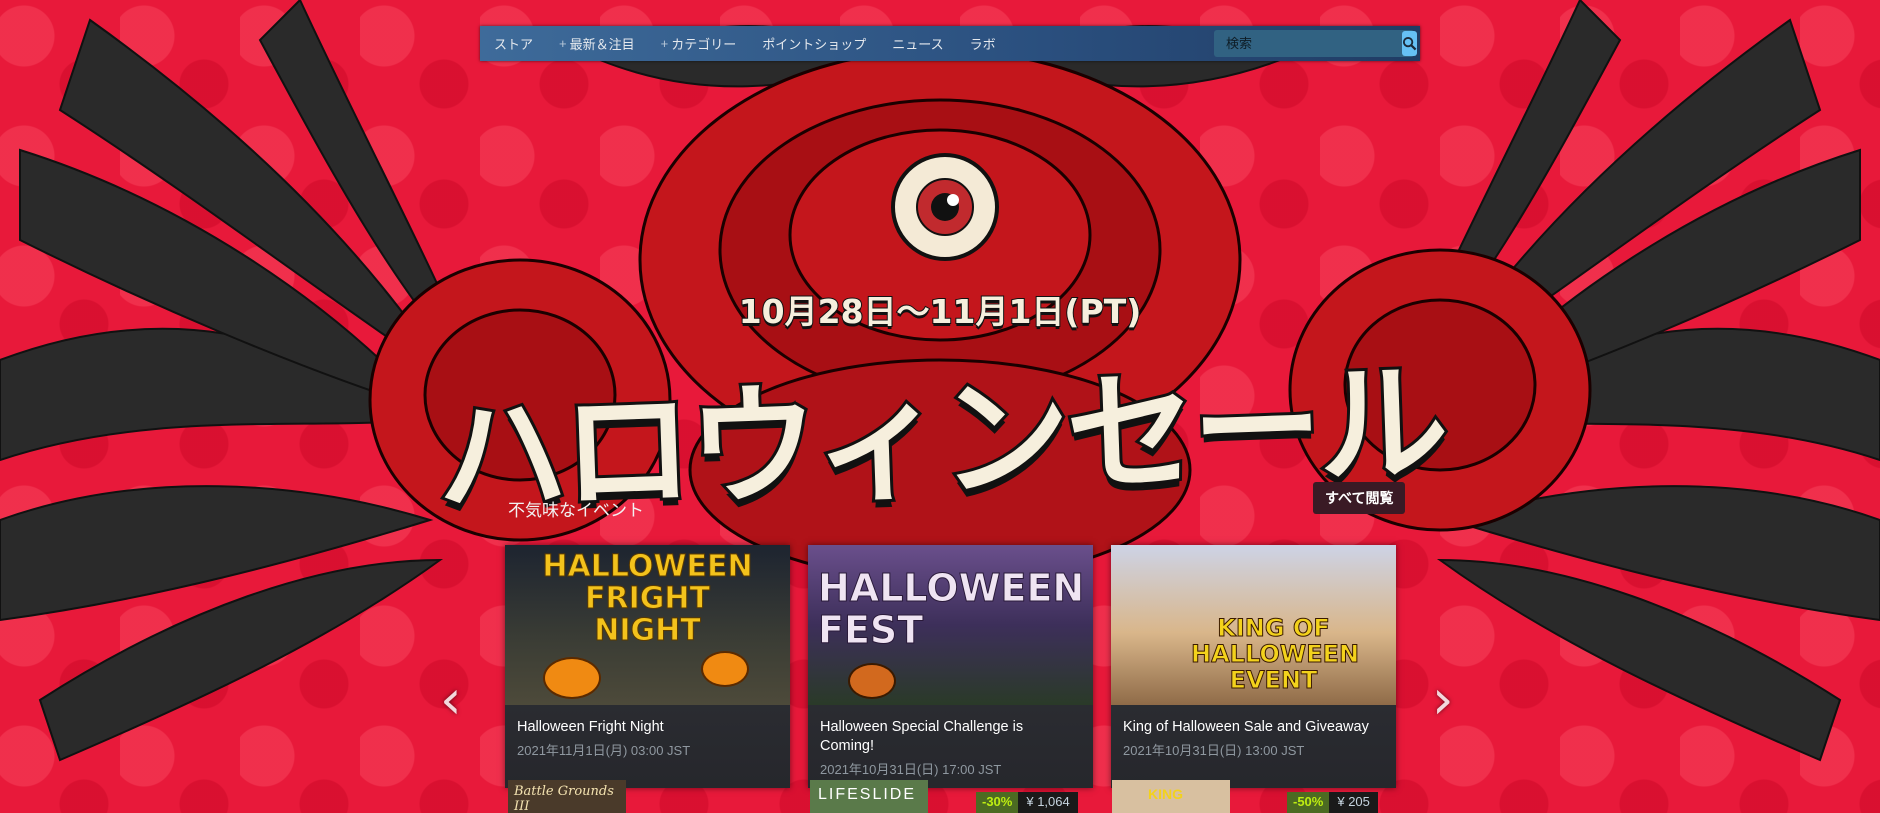 Image resolution: width=1880 pixels, height=813 pixels. I want to click on nav-item-points-shop: ポイントショップ, so click(814, 43).